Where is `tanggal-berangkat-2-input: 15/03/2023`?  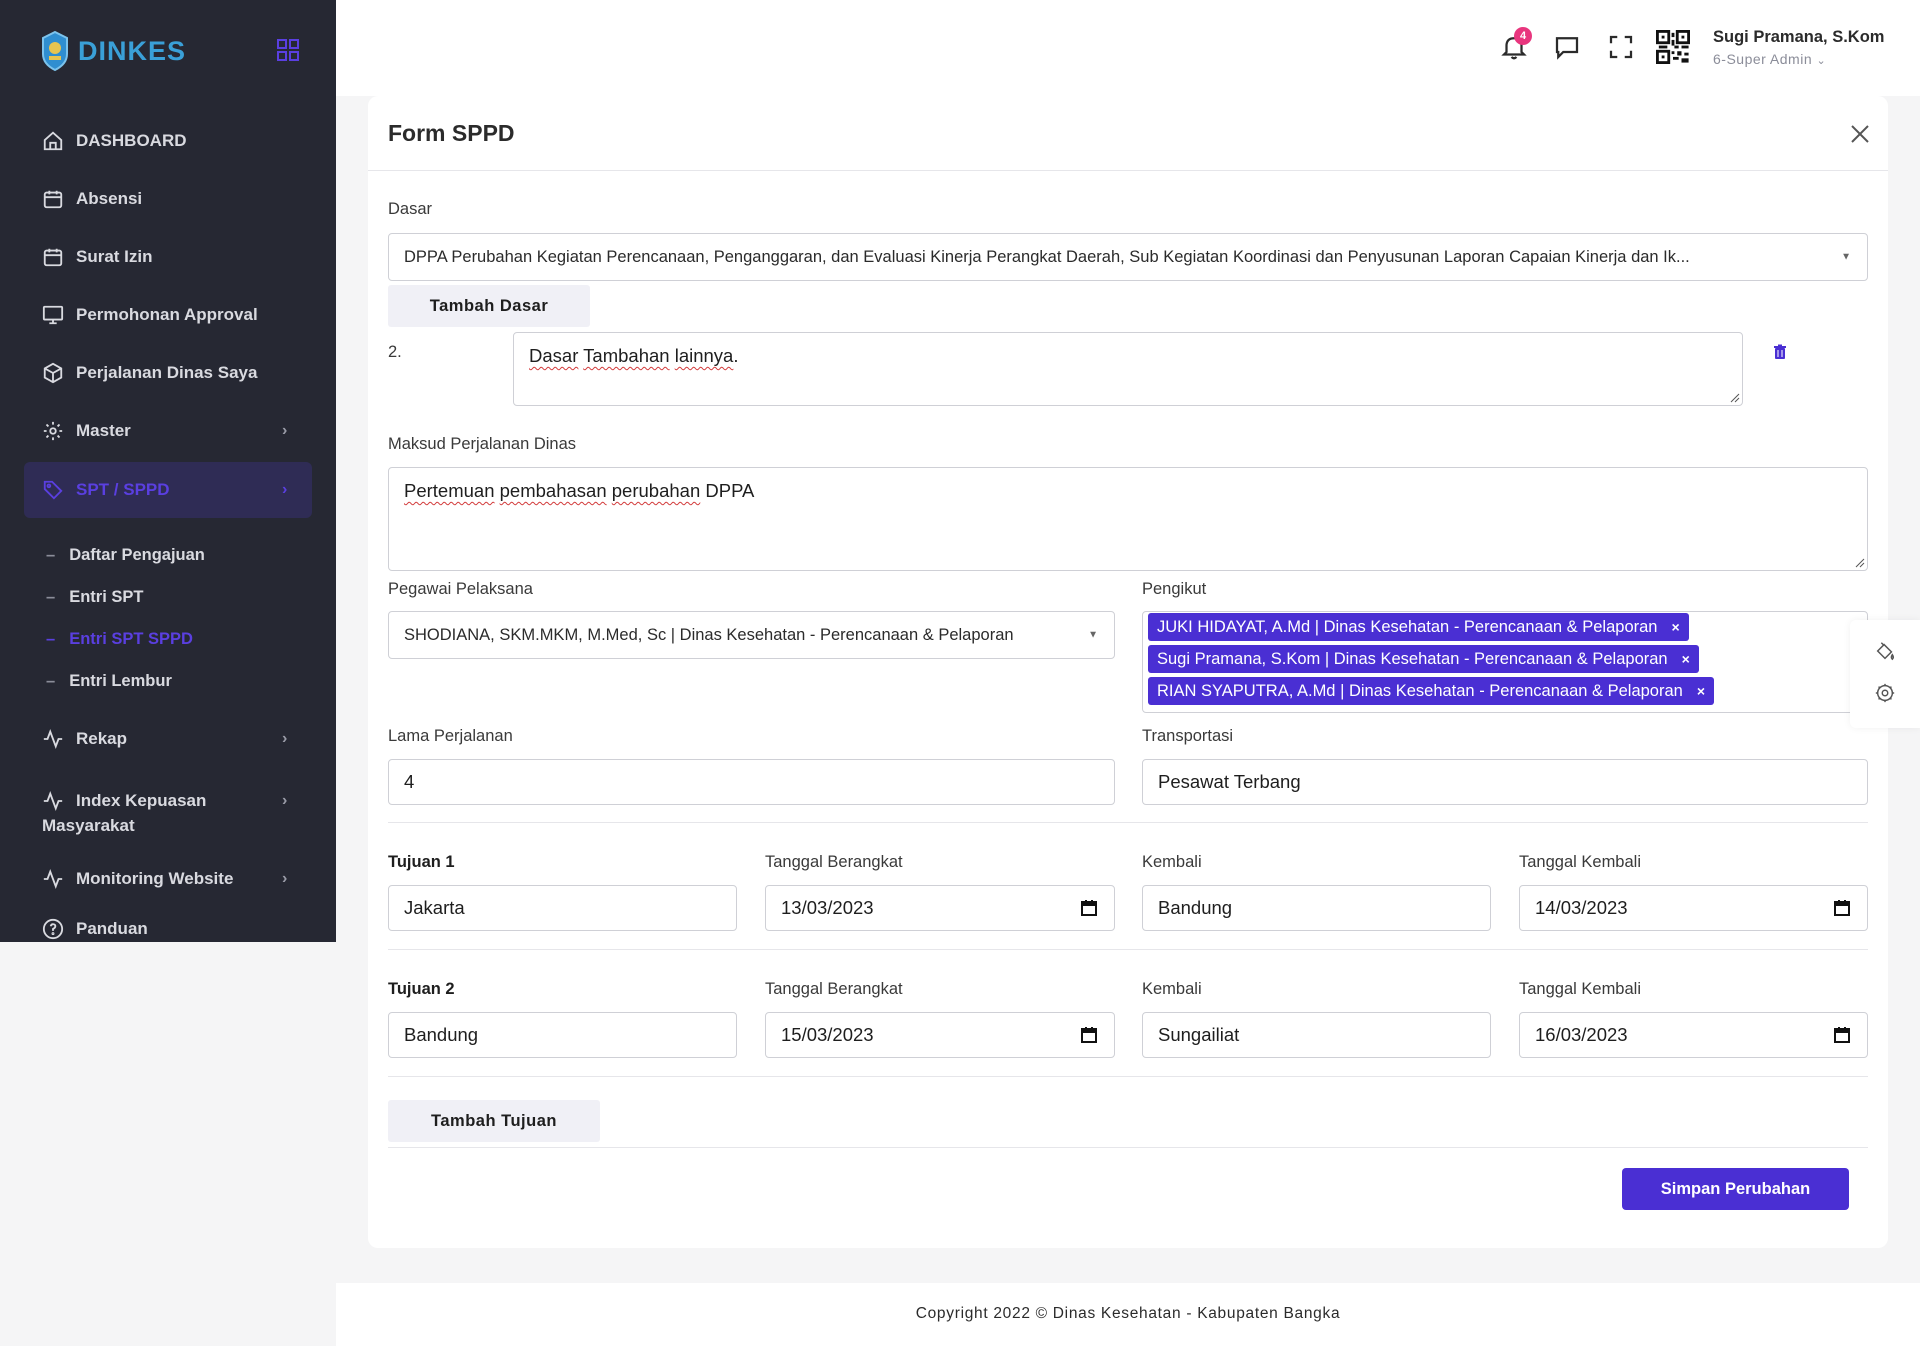
tanggal-berangkat-2-input: 15/03/2023 is located at coordinates (940, 1035).